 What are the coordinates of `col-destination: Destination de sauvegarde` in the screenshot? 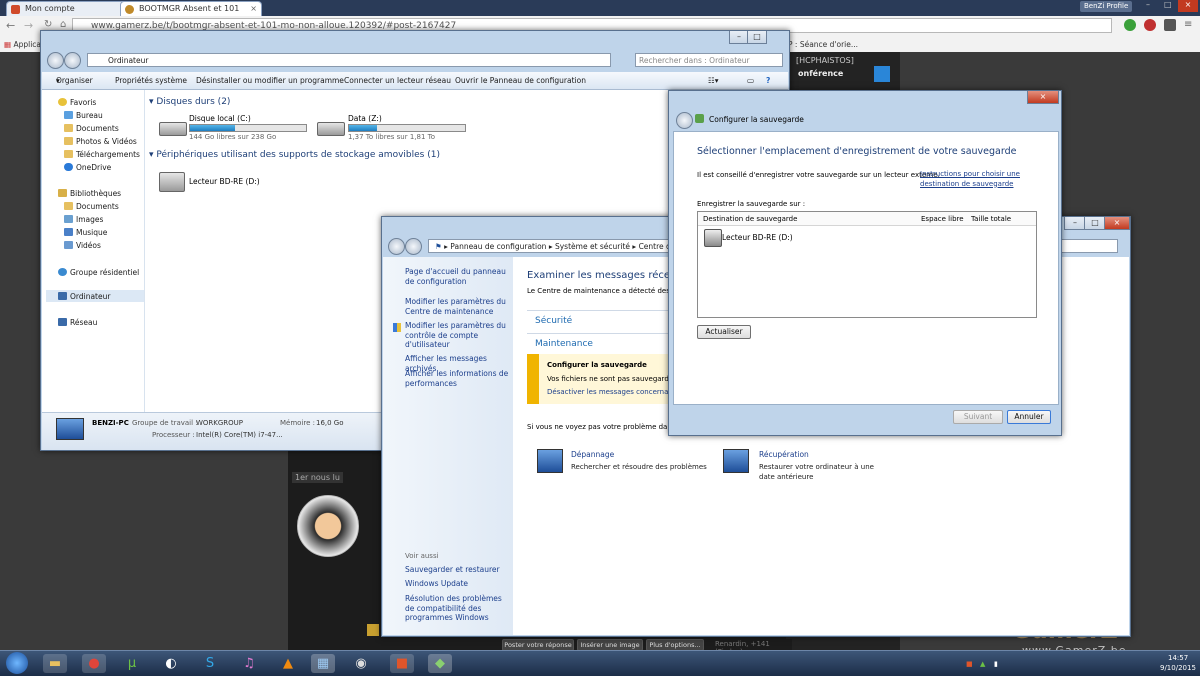 It's located at (750, 219).